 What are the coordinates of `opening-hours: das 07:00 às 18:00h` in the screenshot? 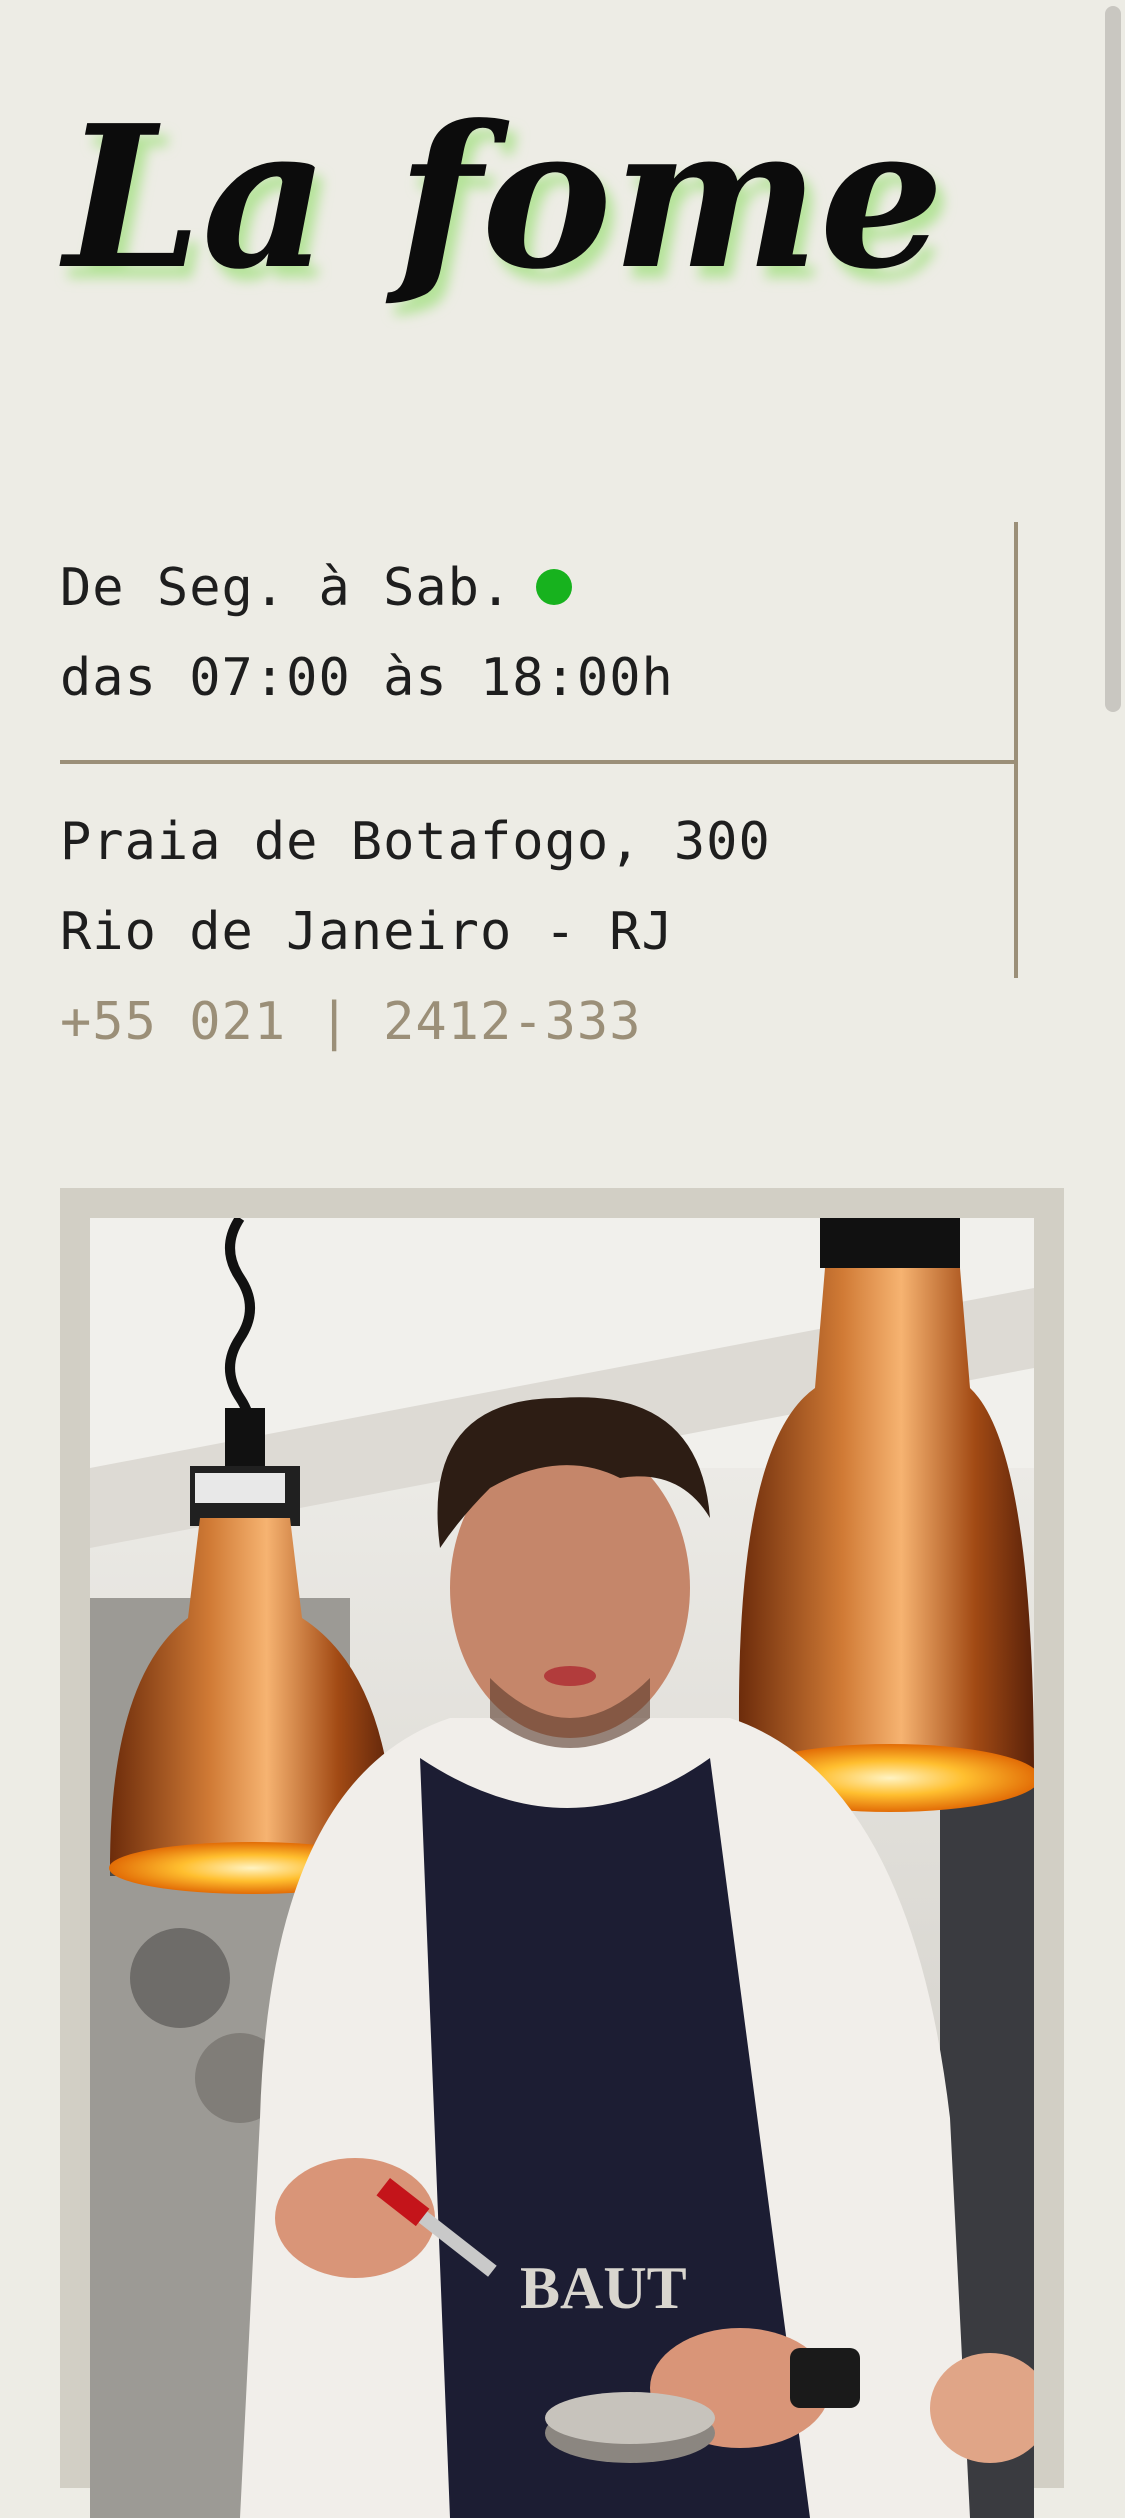 It's located at (367, 678).